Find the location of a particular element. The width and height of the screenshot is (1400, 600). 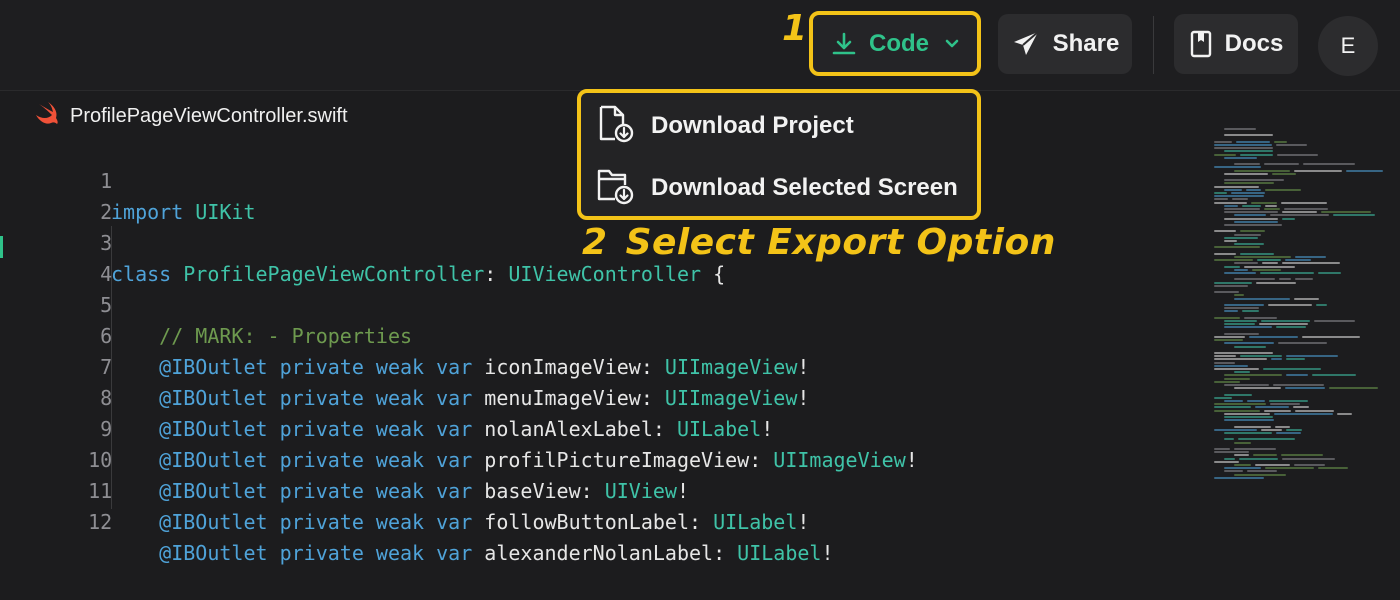

share-button: Share is located at coordinates (1065, 44).